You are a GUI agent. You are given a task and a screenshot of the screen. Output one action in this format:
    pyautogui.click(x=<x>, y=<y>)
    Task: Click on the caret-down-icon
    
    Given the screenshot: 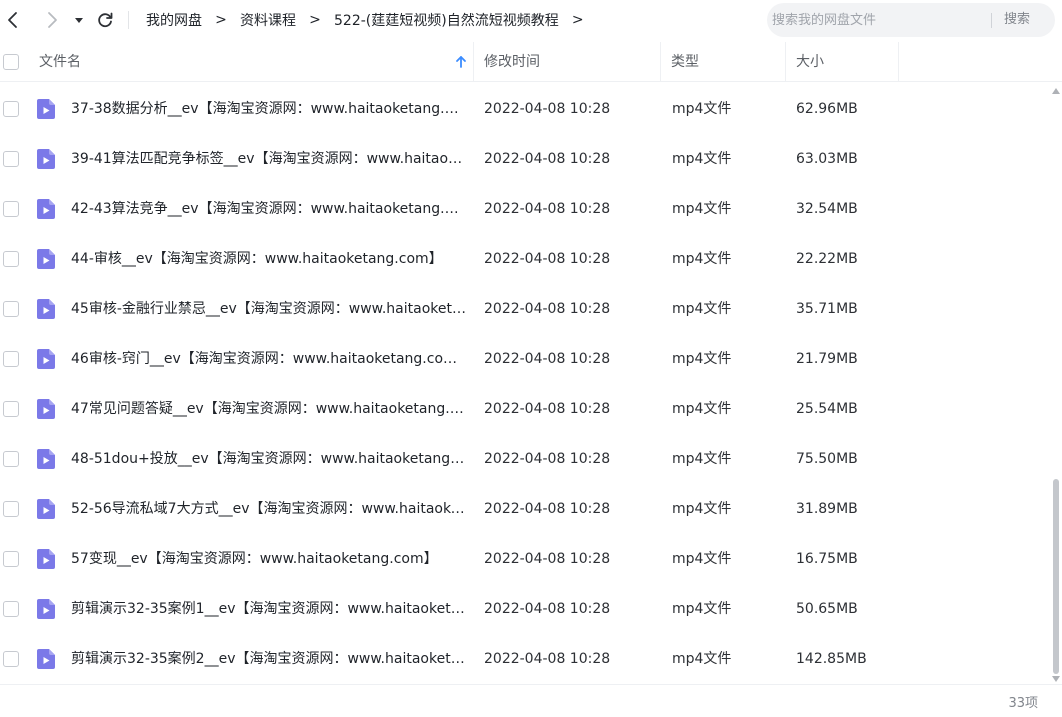 What is the action you would take?
    pyautogui.click(x=79, y=20)
    